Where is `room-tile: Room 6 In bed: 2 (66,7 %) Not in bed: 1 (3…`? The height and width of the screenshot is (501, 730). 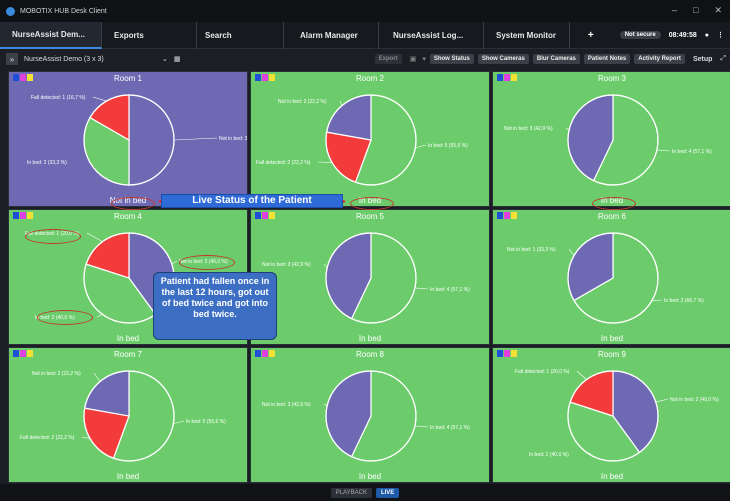
room-tile: Room 6 In bed: 2 (66,7 %) Not in bed: 1 (3… is located at coordinates (611, 277).